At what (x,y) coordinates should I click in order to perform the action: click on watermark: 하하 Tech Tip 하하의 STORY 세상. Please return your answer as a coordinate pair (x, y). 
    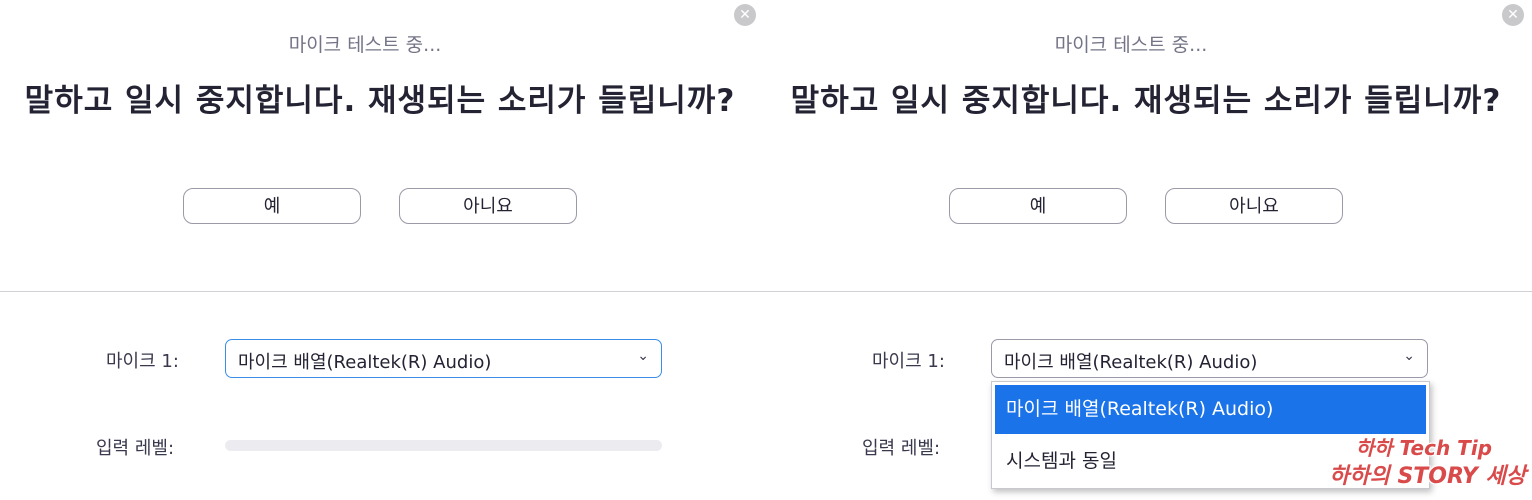
    Looking at the image, I should click on (1427, 463).